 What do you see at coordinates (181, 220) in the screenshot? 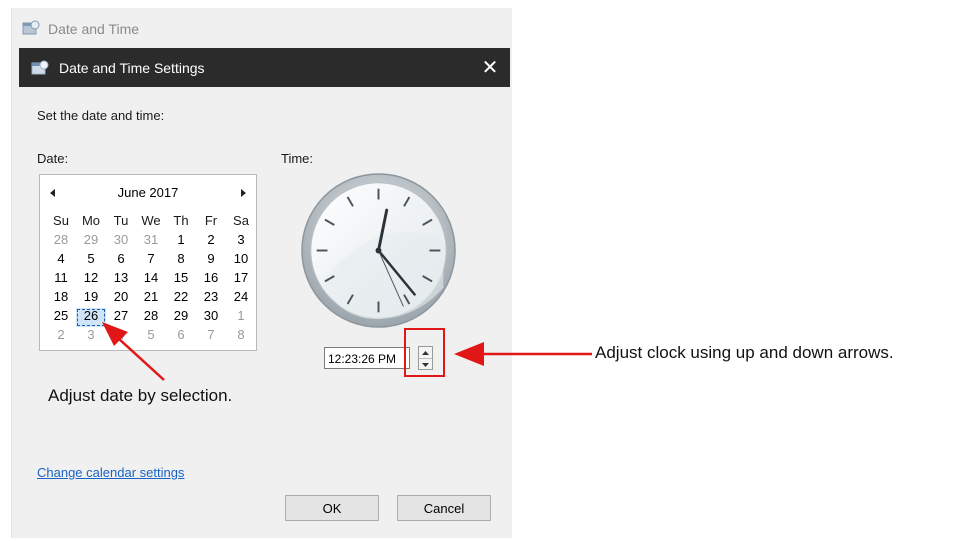
I see `weekday-header: Th` at bounding box center [181, 220].